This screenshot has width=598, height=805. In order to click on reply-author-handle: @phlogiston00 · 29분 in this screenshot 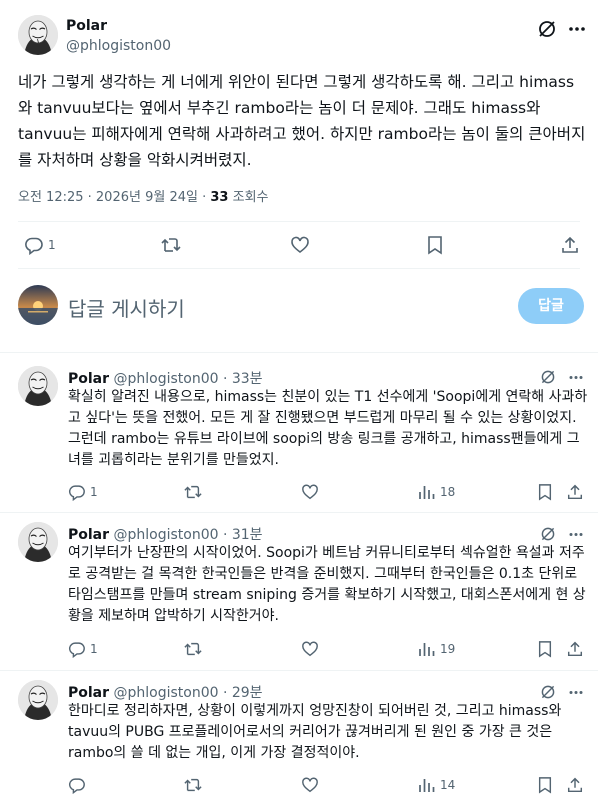, I will do `click(187, 693)`.